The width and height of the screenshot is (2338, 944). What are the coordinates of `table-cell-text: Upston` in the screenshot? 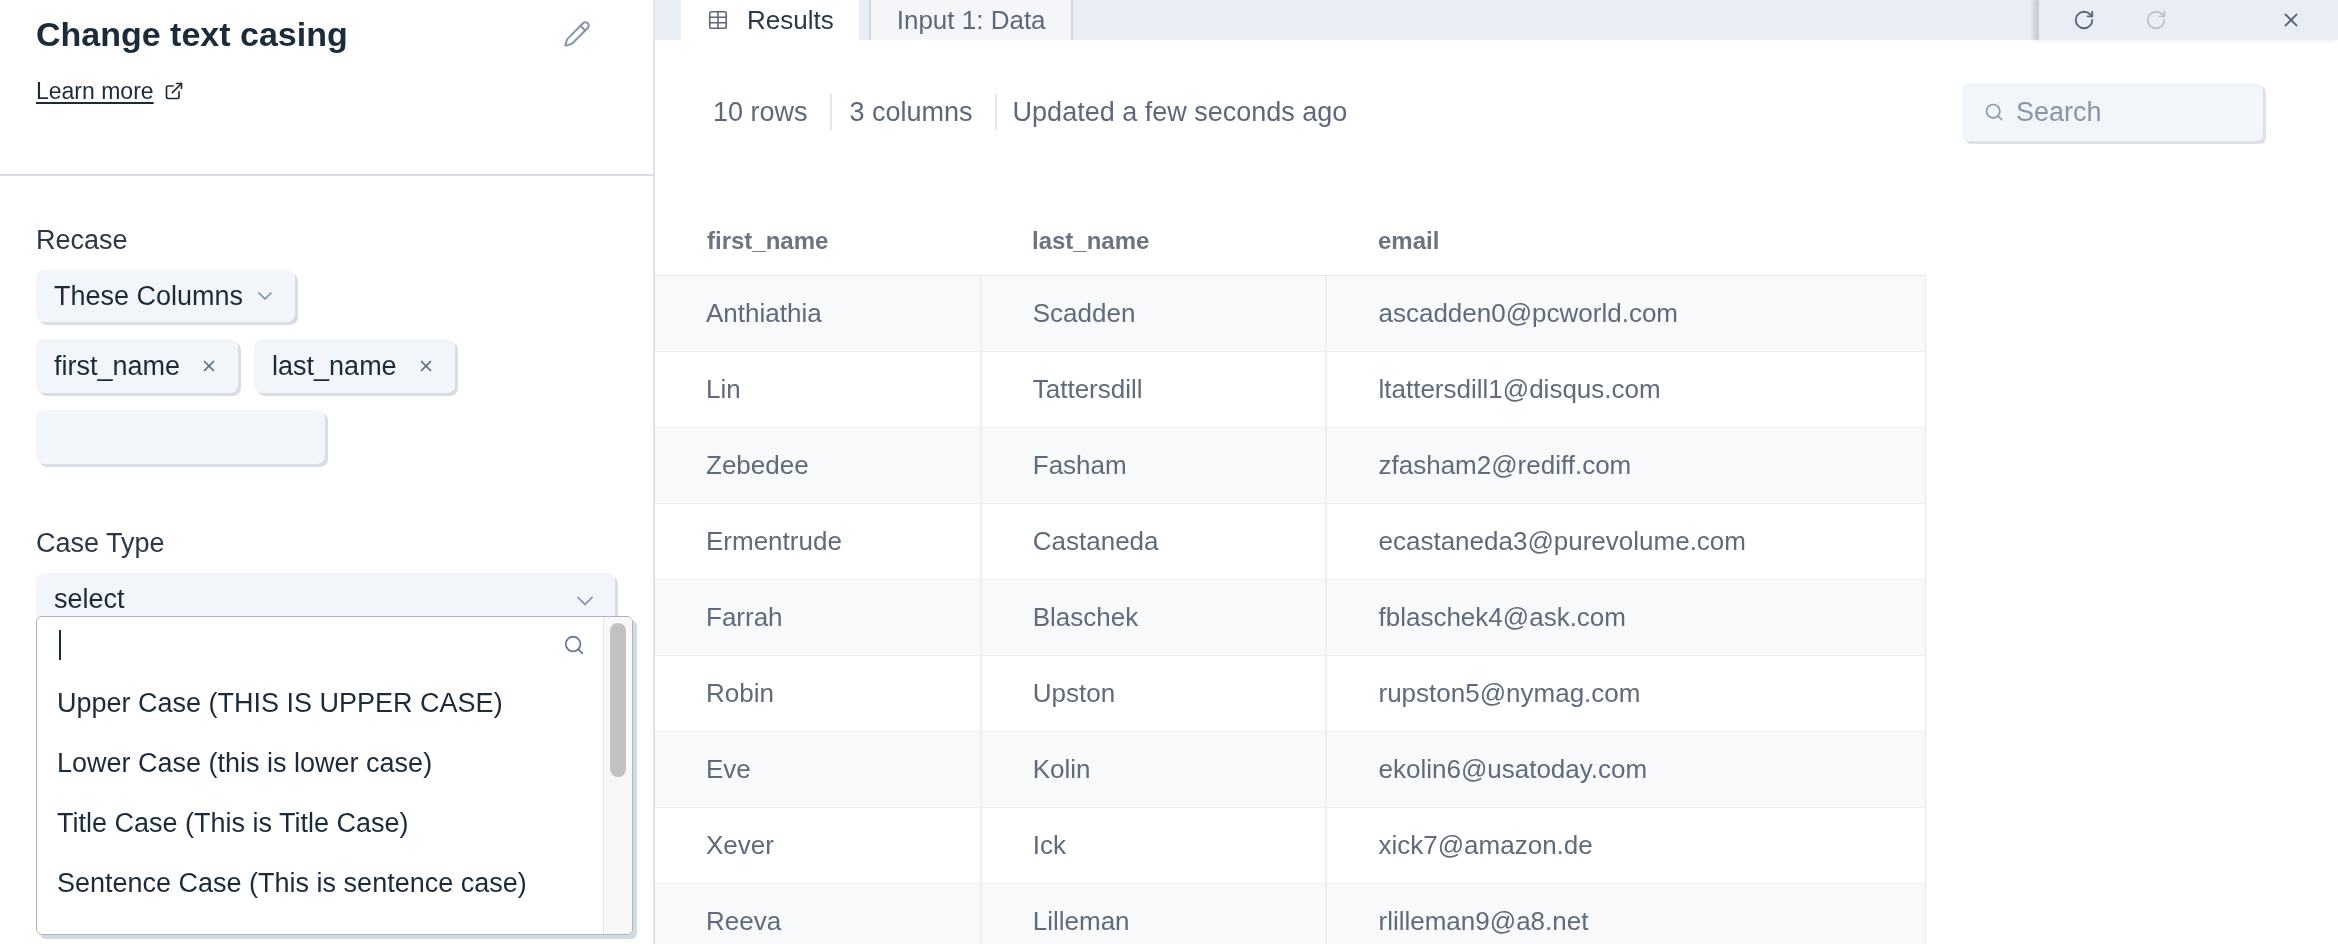 It's located at (1074, 693).